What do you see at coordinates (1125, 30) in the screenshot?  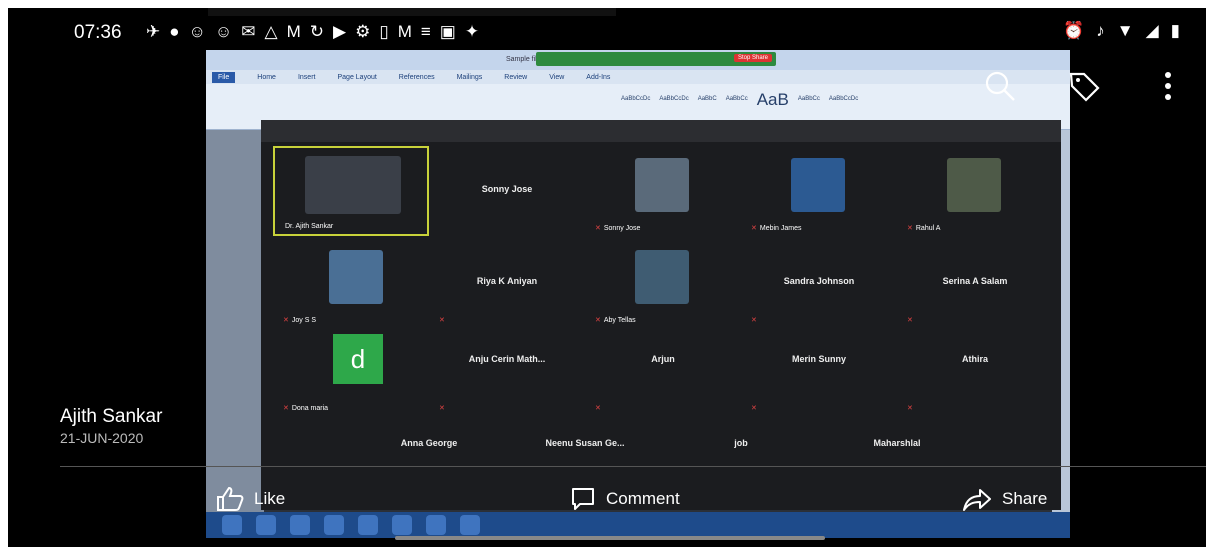 I see `wifi-icon: ▼` at bounding box center [1125, 30].